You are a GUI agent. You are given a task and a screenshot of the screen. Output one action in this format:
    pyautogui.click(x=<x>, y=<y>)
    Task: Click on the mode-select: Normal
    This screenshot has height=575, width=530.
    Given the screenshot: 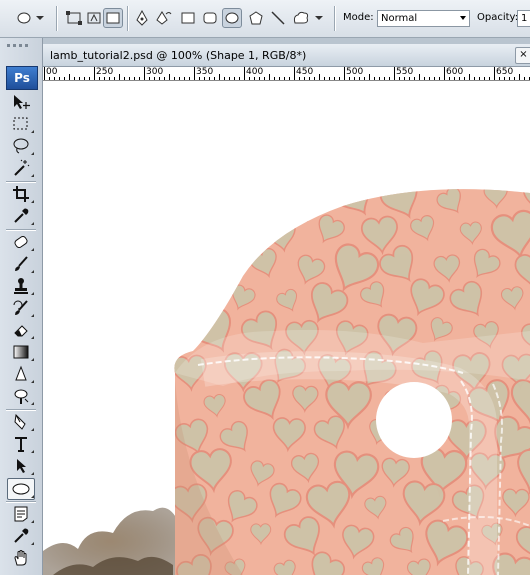 What is the action you would take?
    pyautogui.click(x=423, y=18)
    